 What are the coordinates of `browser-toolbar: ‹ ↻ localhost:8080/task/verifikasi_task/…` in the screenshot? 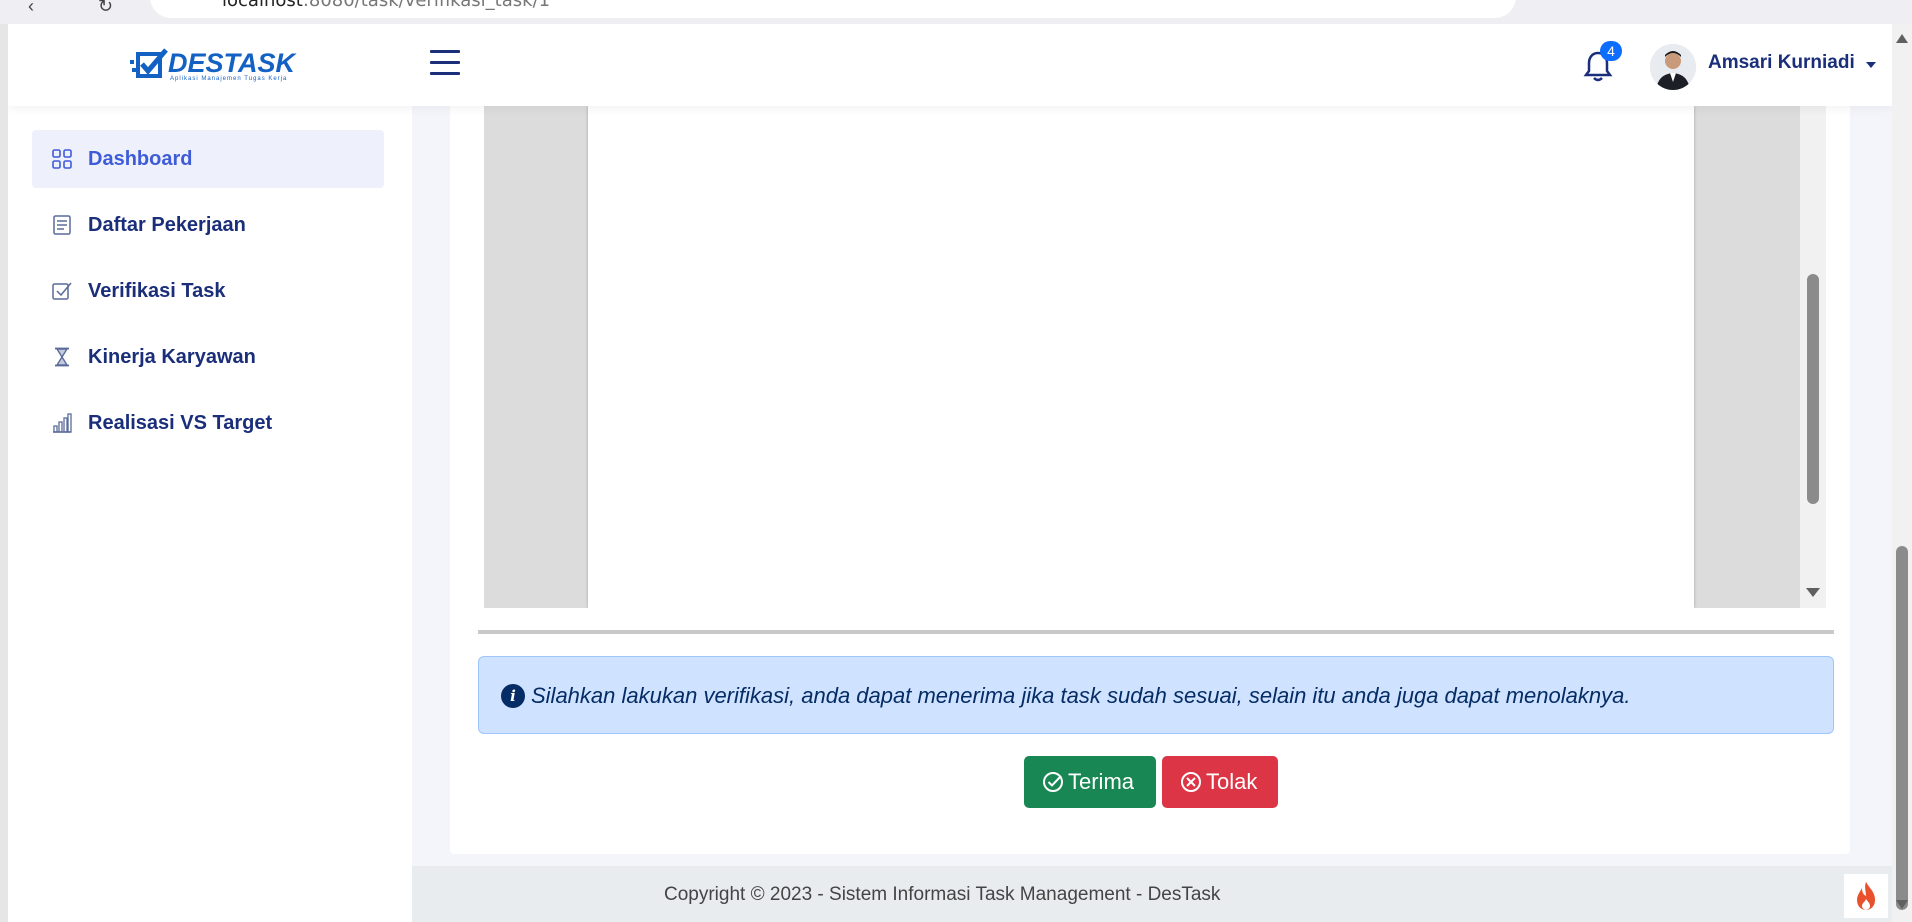 It's located at (956, 12).